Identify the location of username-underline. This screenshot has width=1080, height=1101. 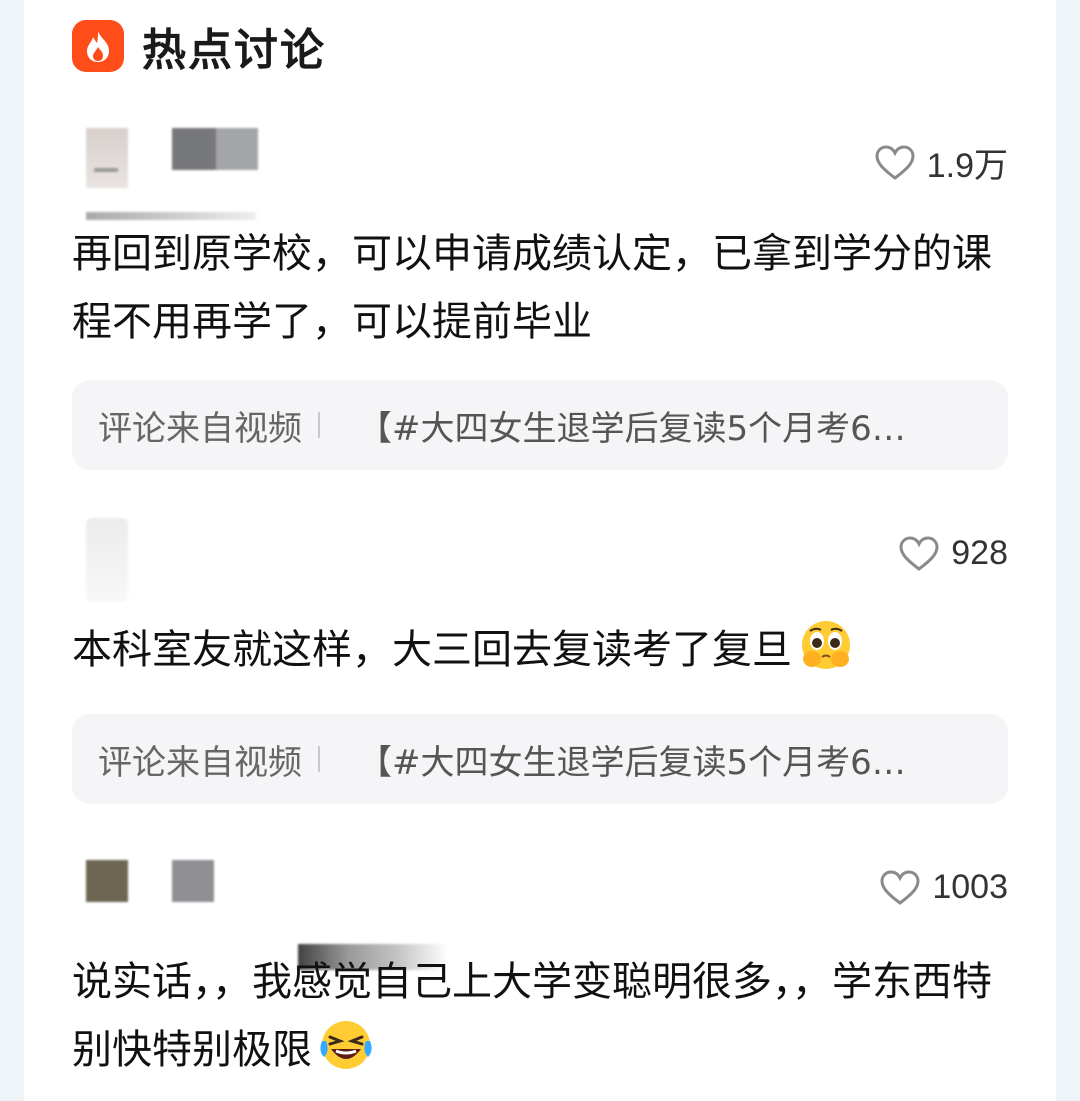
(171, 216).